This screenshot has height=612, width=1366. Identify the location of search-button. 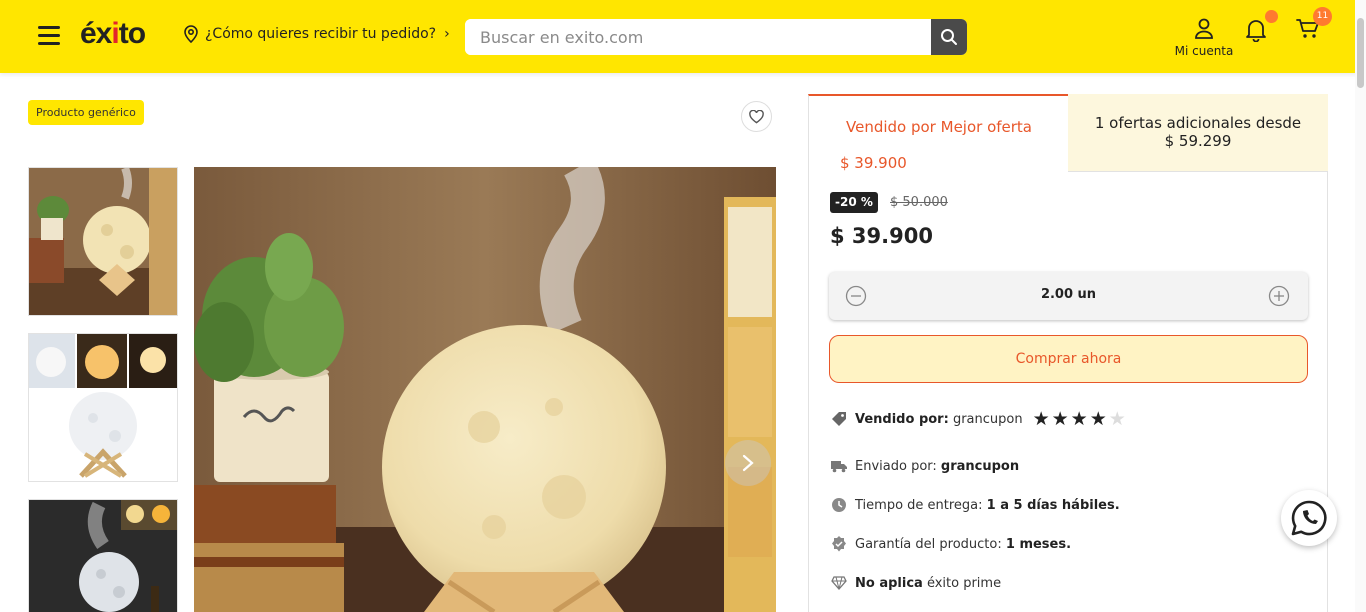
(949, 37).